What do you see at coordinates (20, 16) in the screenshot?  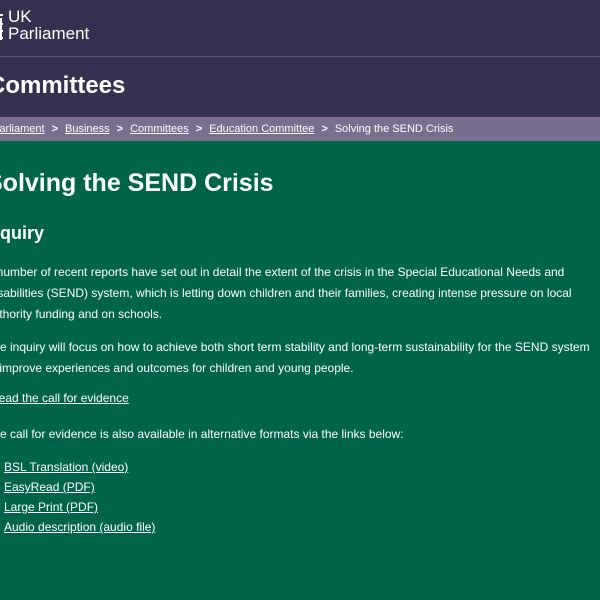 I see `logo-line-uk: UK` at bounding box center [20, 16].